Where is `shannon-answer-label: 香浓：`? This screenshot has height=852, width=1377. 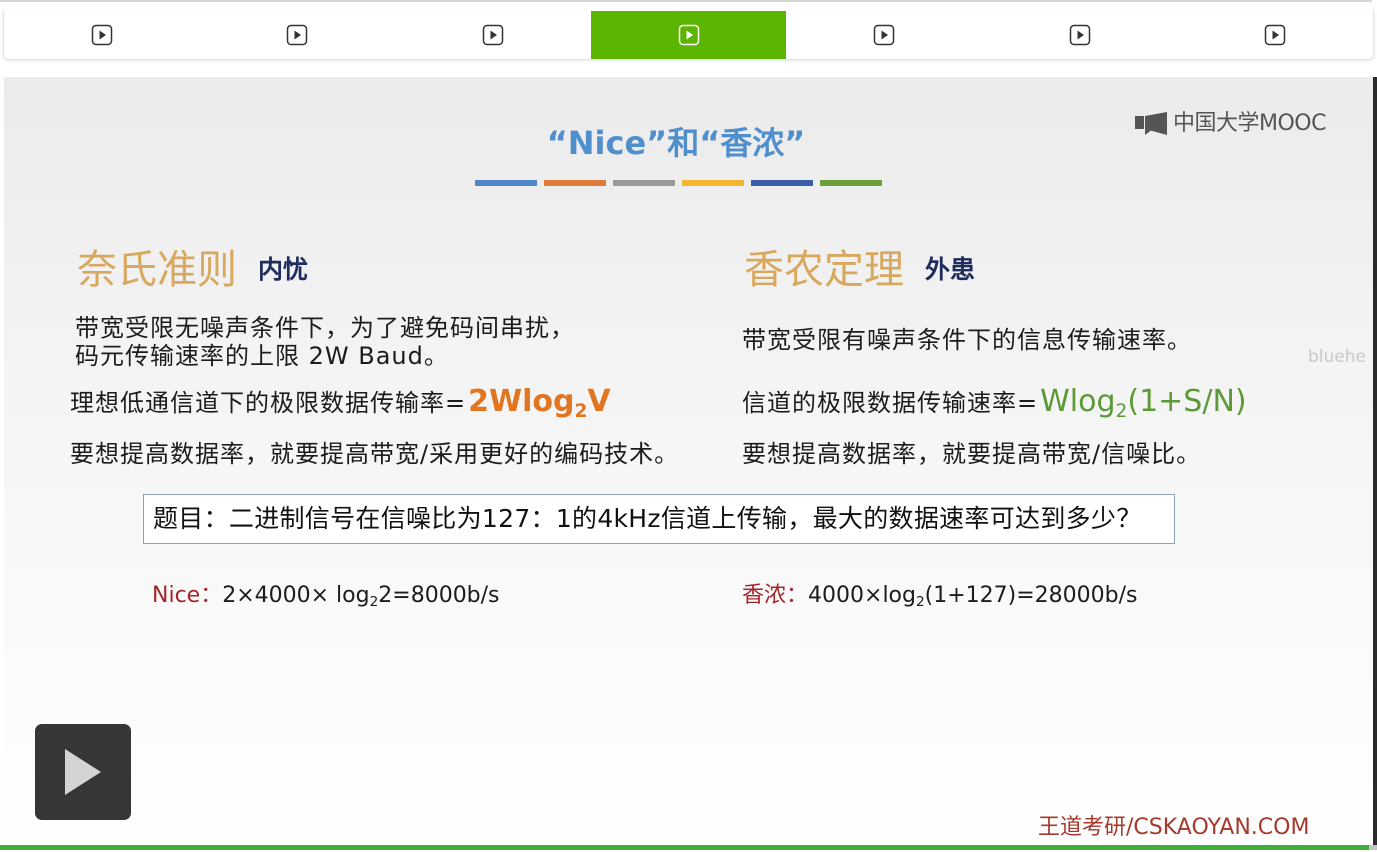 shannon-answer-label: 香浓： is located at coordinates (775, 595).